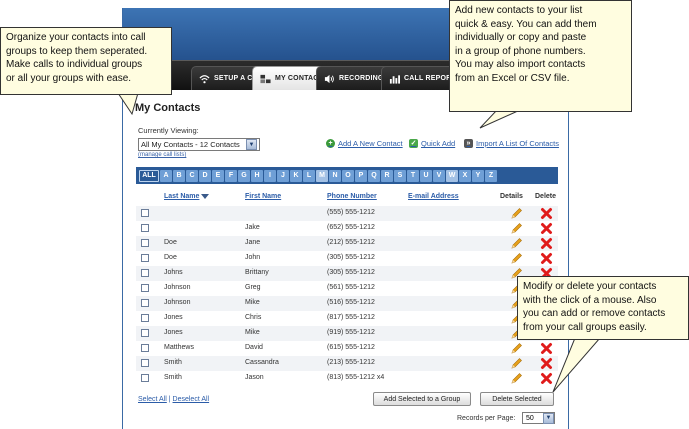 The image size is (689, 429). What do you see at coordinates (162, 155) in the screenshot?
I see `manage-call-lists-link: (manage call lists)` at bounding box center [162, 155].